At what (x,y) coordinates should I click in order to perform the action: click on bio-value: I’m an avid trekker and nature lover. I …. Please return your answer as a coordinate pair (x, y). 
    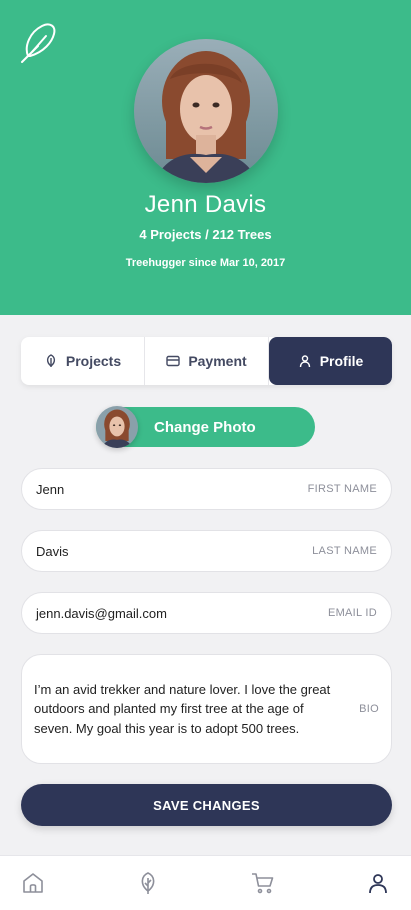
    Looking at the image, I should click on (182, 708).